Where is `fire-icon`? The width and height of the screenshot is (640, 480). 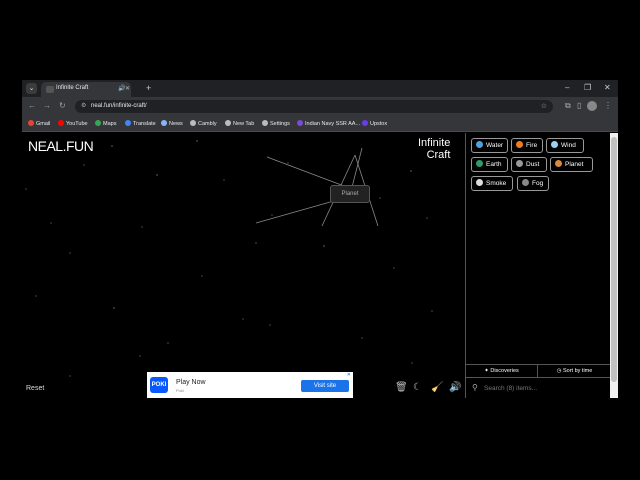
fire-icon is located at coordinates (519, 144).